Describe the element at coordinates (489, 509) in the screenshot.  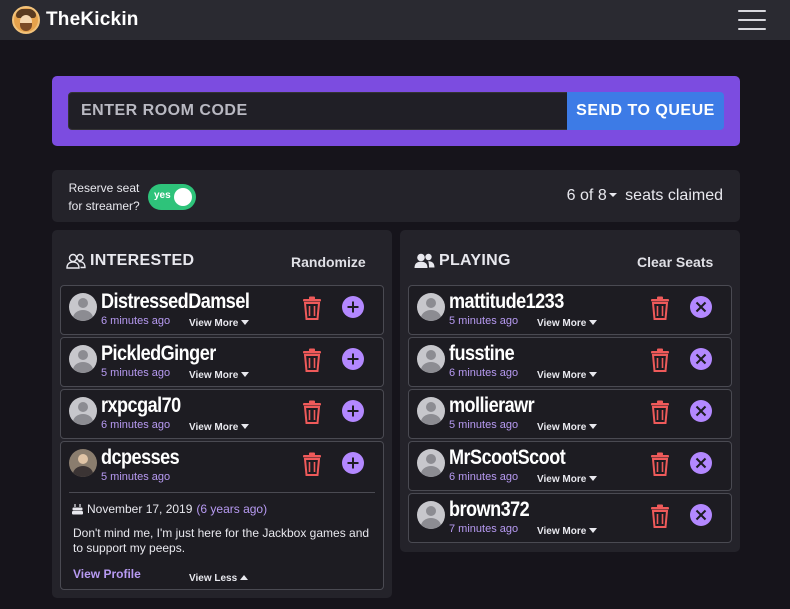
I see `username: brown372` at that location.